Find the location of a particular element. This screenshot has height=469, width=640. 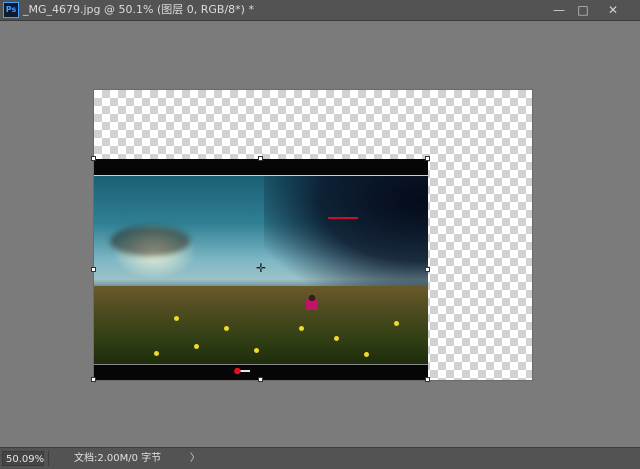

girl-figure is located at coordinates (312, 304).